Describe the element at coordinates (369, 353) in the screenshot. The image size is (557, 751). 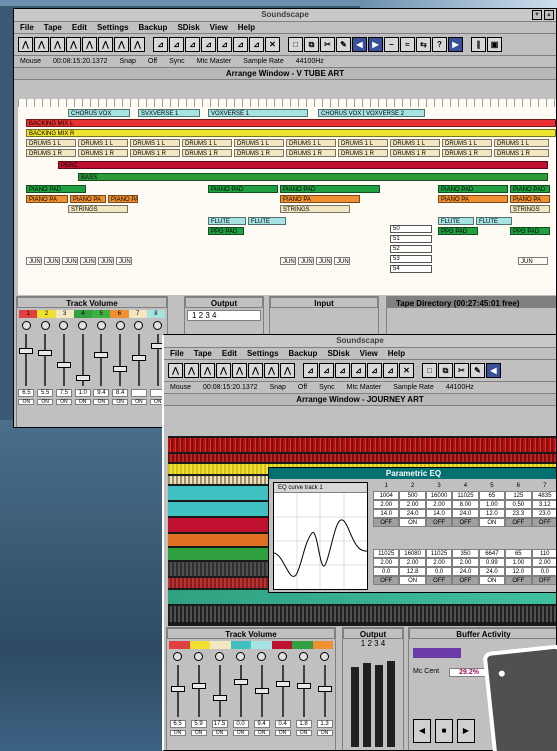
I see `menu-view: View` at that location.